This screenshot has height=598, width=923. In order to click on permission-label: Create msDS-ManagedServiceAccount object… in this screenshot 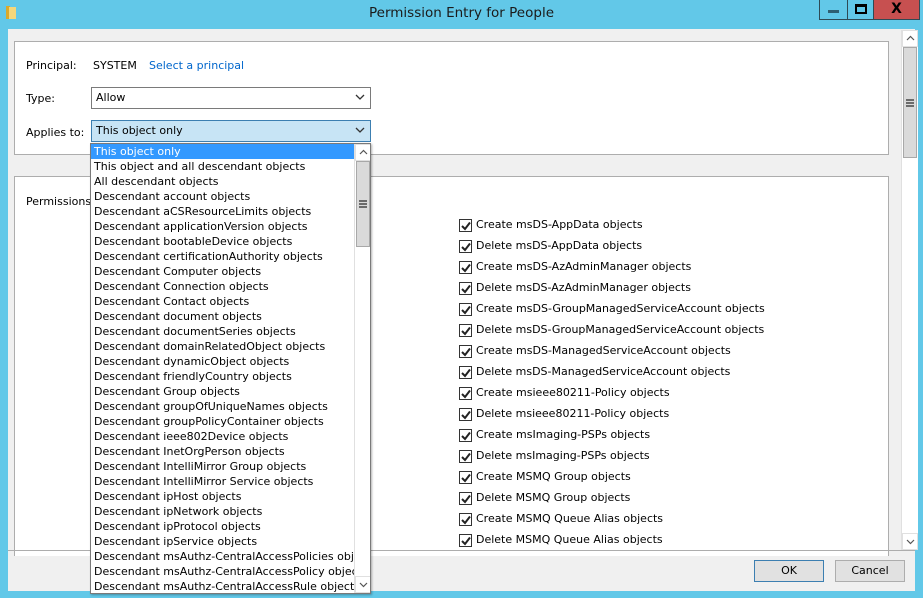, I will do `click(603, 350)`.